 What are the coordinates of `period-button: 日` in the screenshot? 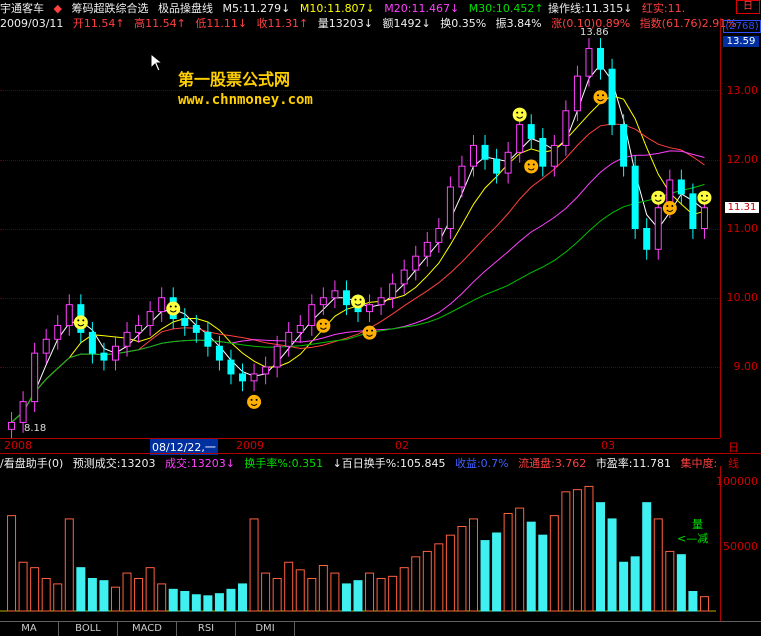 It's located at (748, 7).